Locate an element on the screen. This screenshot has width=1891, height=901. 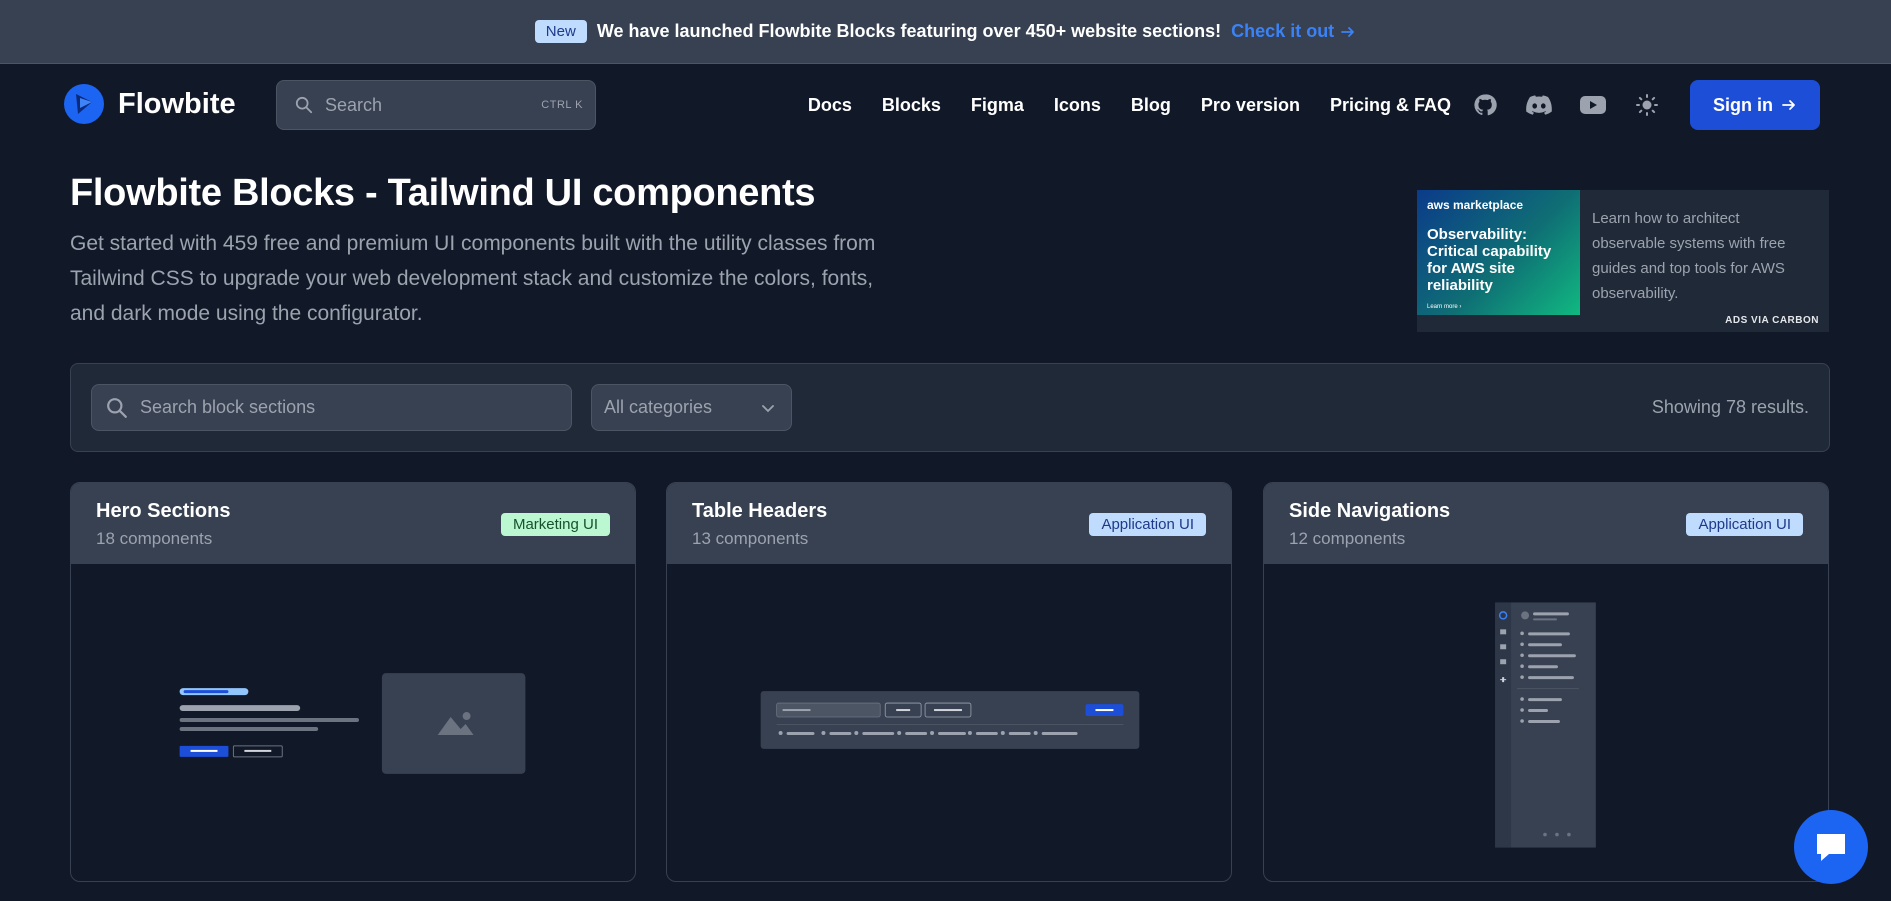
nav-search-placeholder: Search is located at coordinates (354, 104).